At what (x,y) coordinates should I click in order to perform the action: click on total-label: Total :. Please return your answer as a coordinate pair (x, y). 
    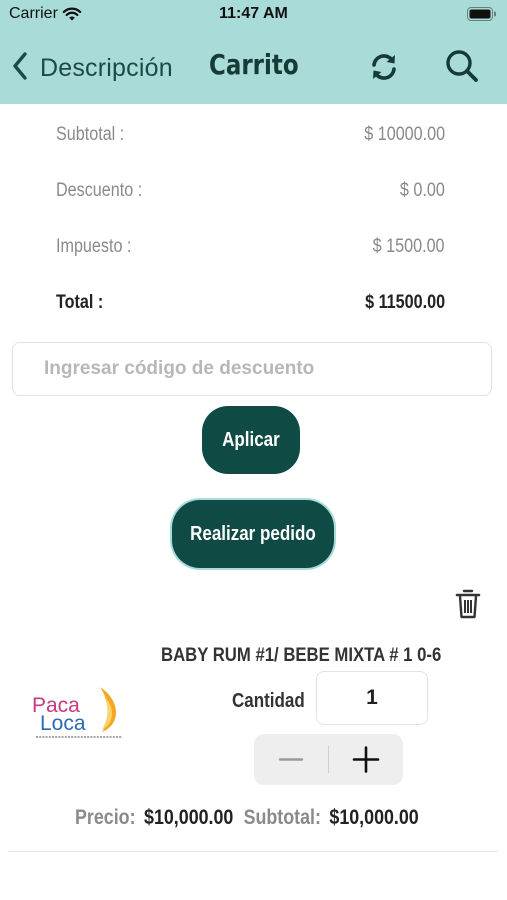
    Looking at the image, I should click on (80, 302).